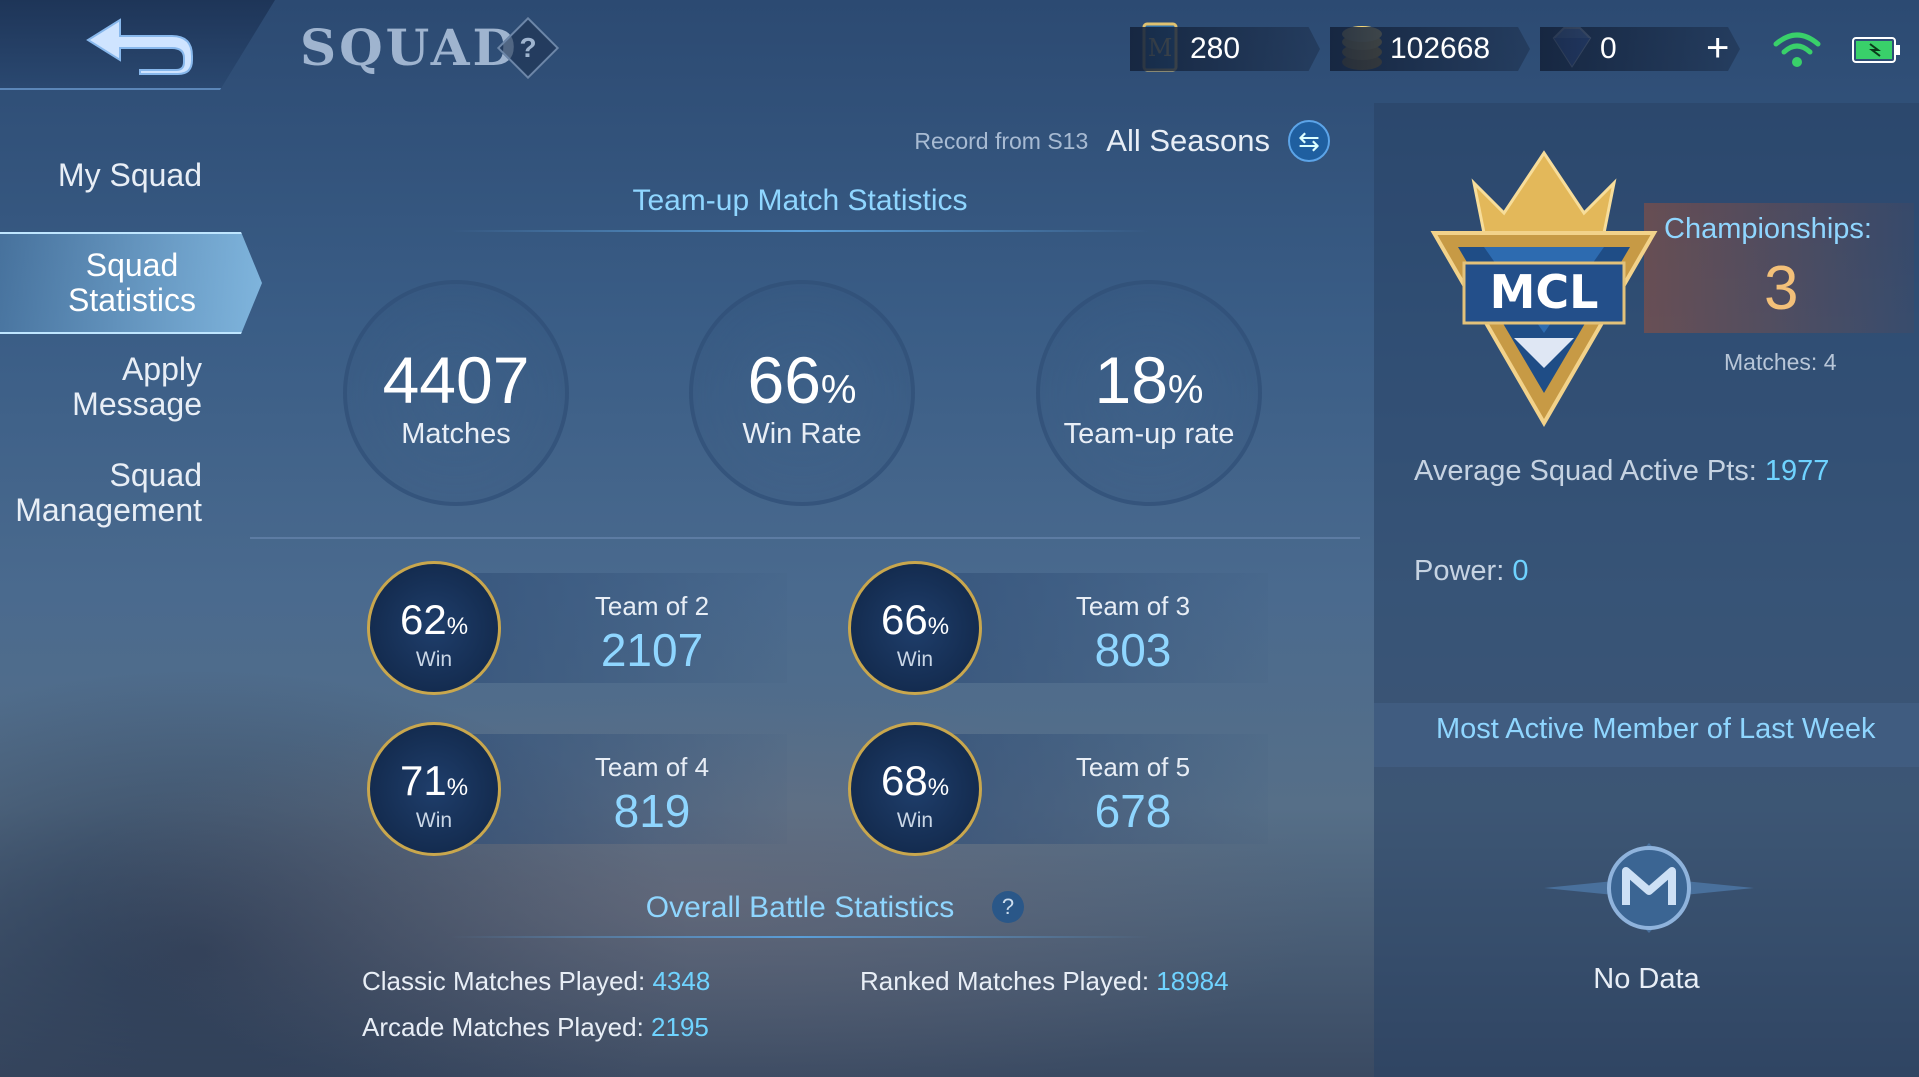 The width and height of the screenshot is (1919, 1077). I want to click on team-count: 803, so click(1133, 650).